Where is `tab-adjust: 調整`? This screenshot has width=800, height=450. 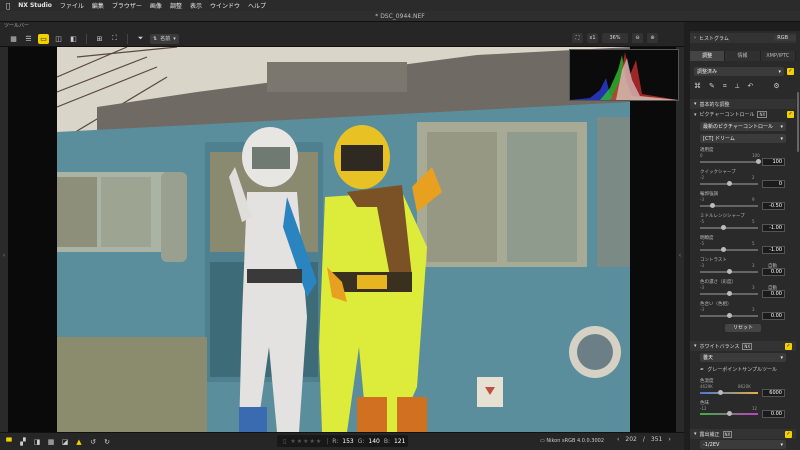
tab-adjust: 調整 is located at coordinates (708, 56).